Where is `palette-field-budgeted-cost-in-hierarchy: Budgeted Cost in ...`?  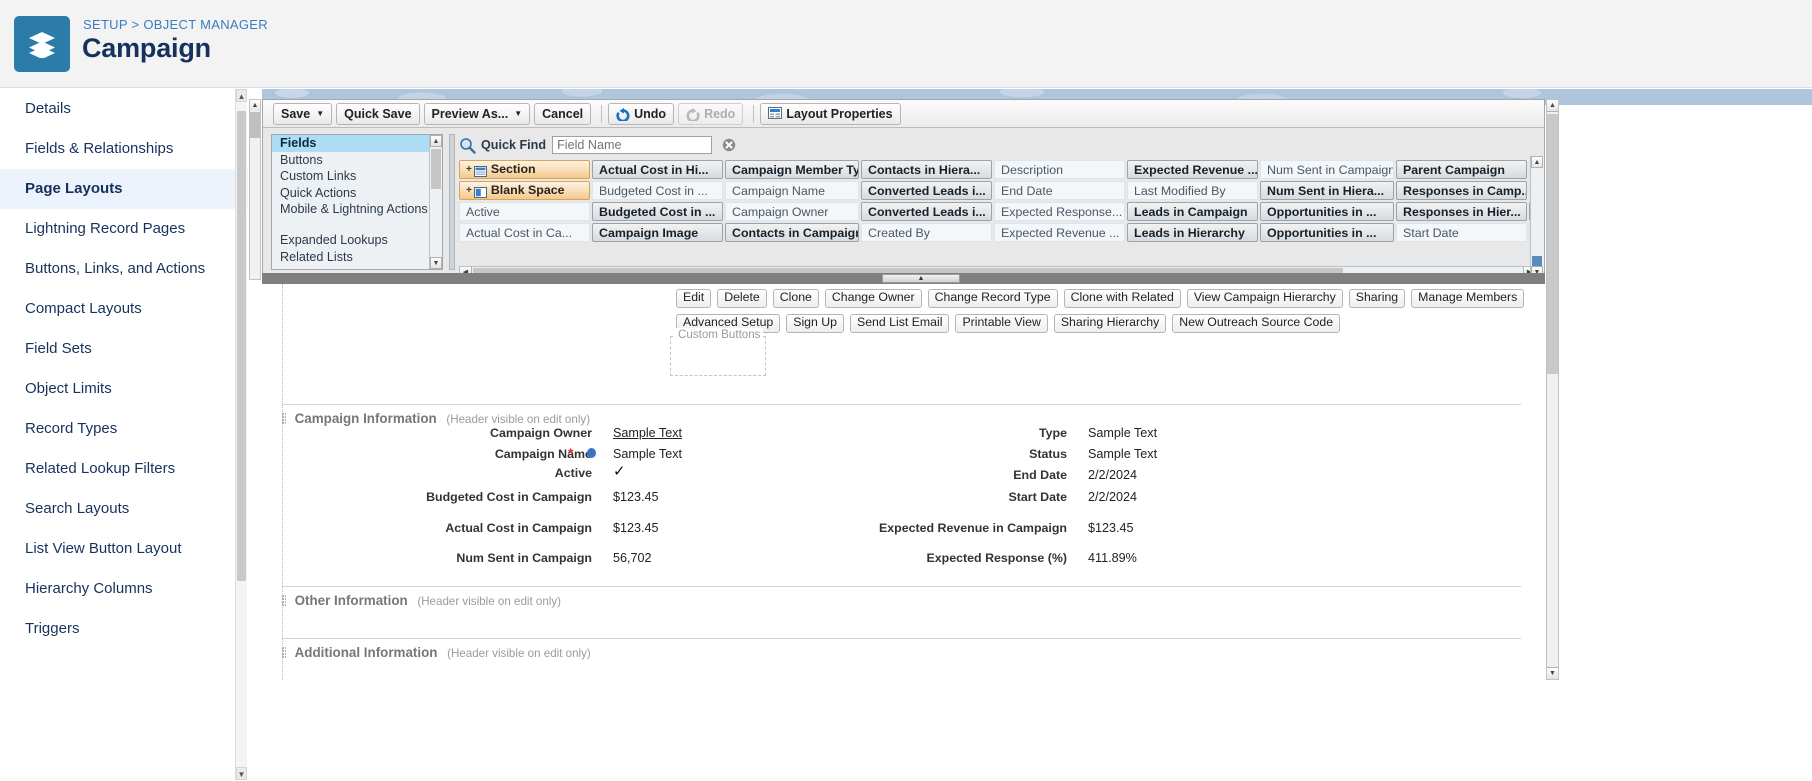
palette-field-budgeted-cost-in-hierarchy: Budgeted Cost in ... is located at coordinates (657, 190).